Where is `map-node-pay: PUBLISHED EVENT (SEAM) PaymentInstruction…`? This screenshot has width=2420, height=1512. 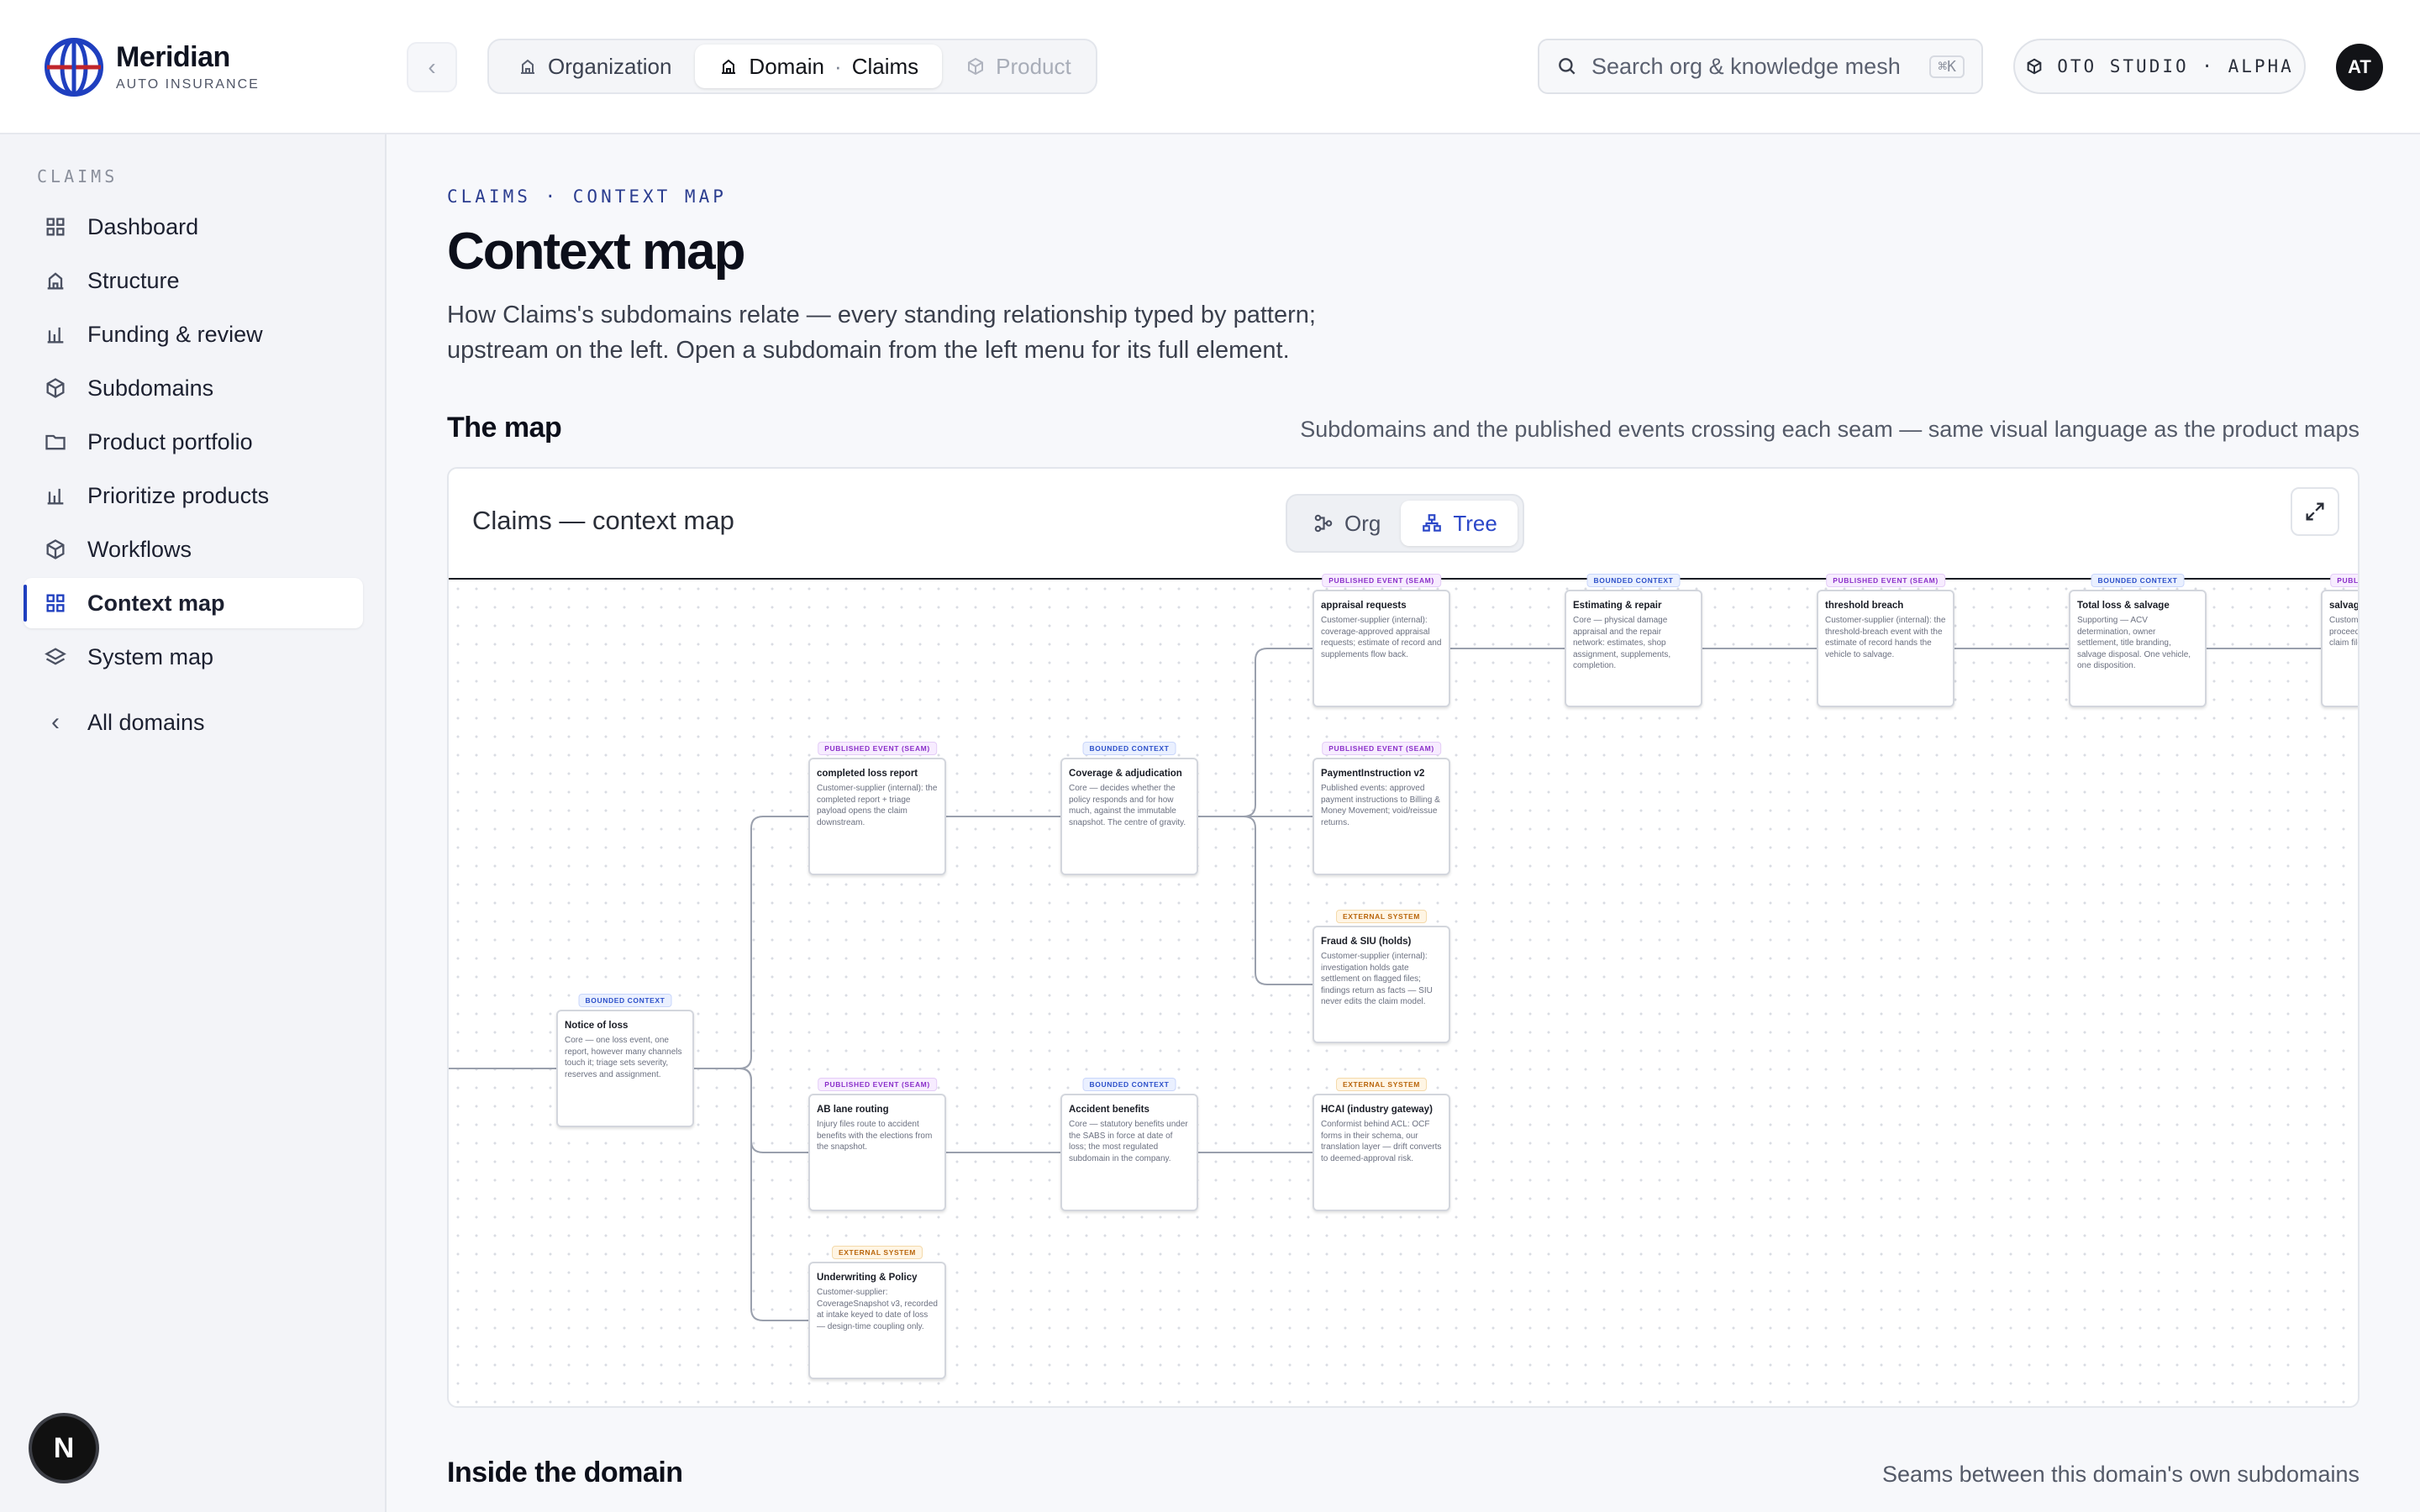
map-node-pay: PUBLISHED EVENT (SEAM) PaymentInstruction… is located at coordinates (1381, 808).